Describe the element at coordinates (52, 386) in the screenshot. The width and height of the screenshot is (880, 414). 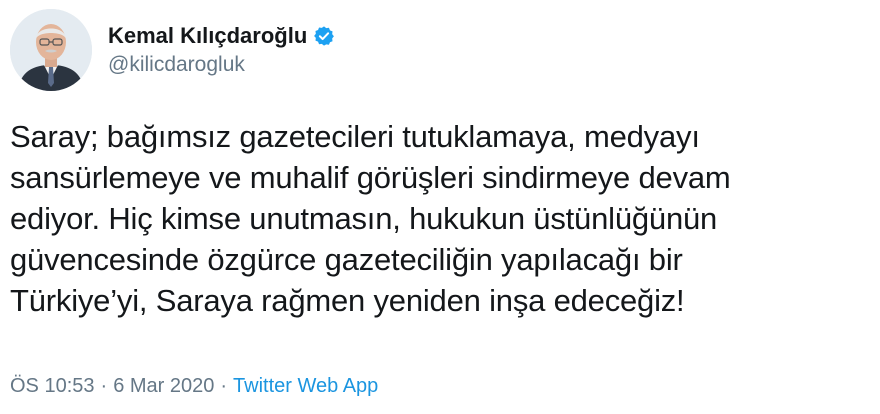
I see `tweet-time: ÖS 10:53` at that location.